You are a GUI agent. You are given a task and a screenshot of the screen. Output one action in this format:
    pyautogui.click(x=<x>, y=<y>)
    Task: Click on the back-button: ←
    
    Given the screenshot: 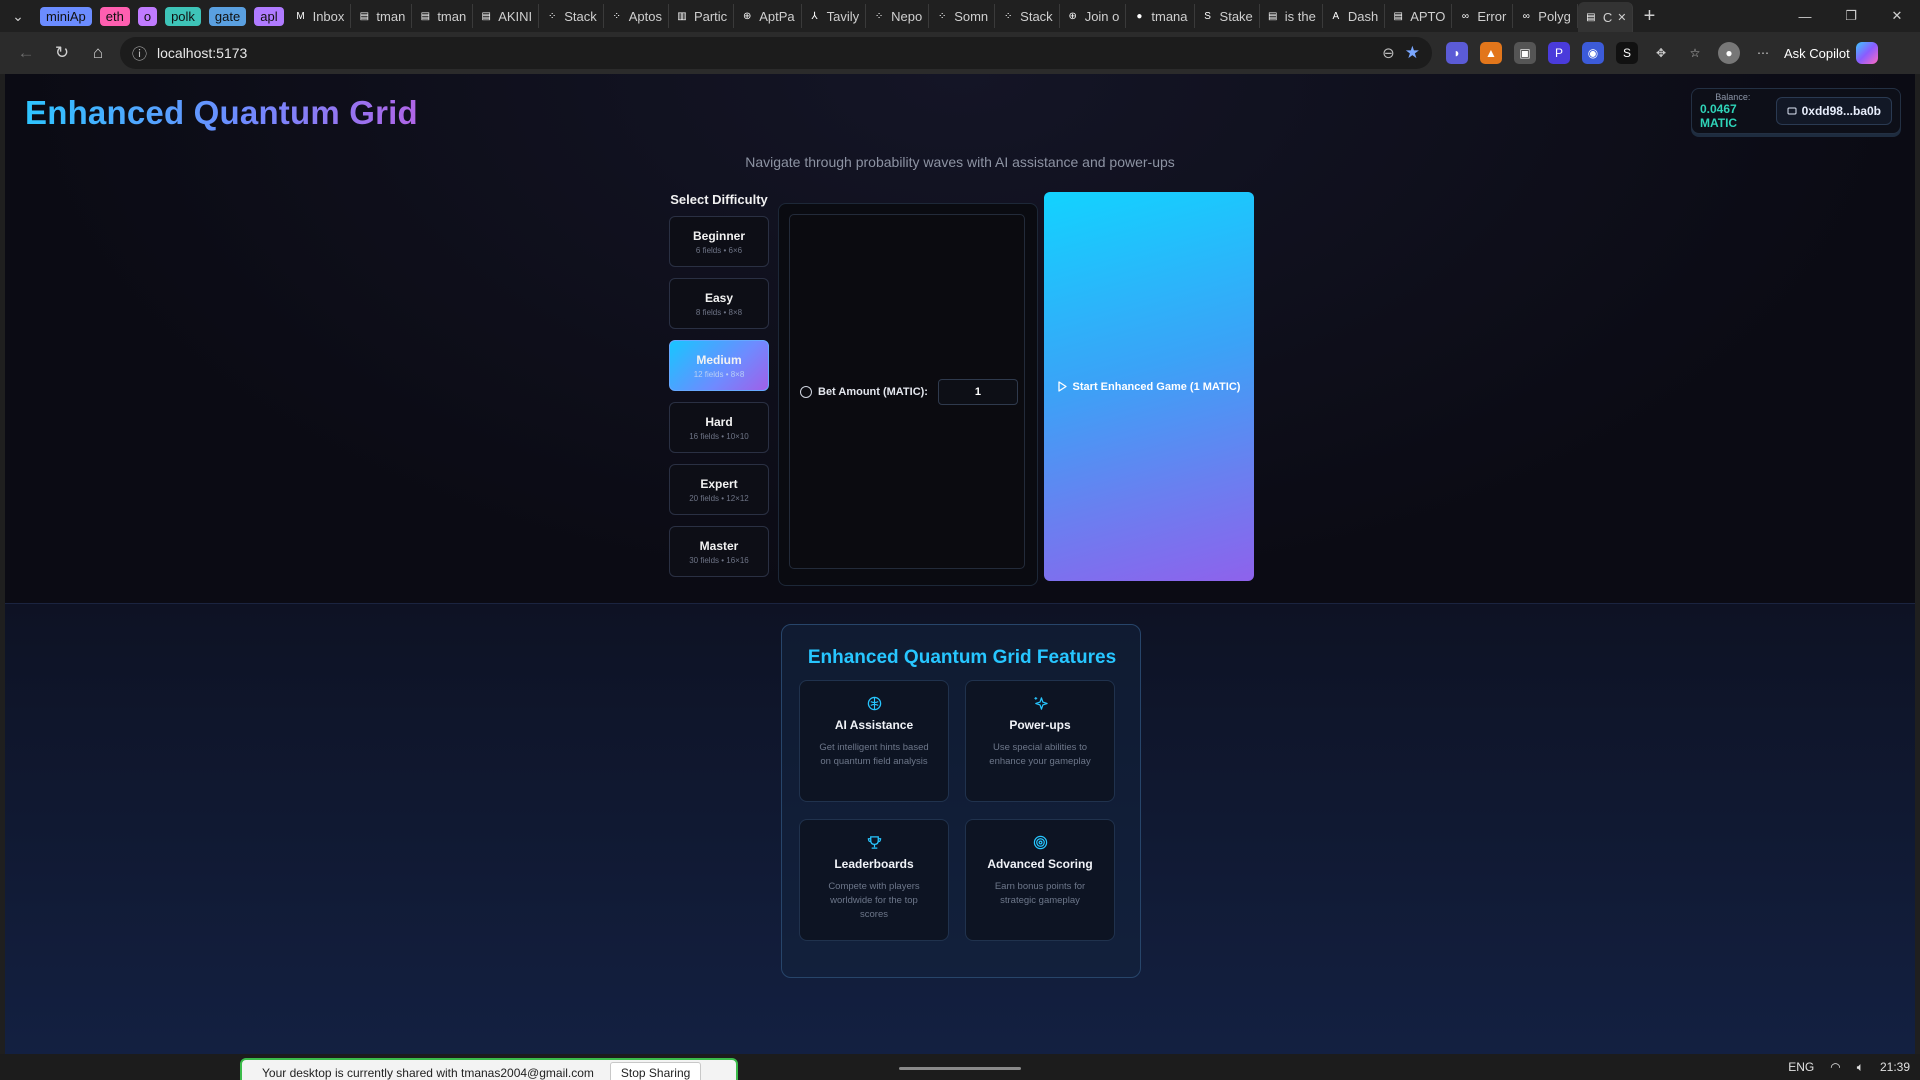 What is the action you would take?
    pyautogui.click(x=26, y=53)
    